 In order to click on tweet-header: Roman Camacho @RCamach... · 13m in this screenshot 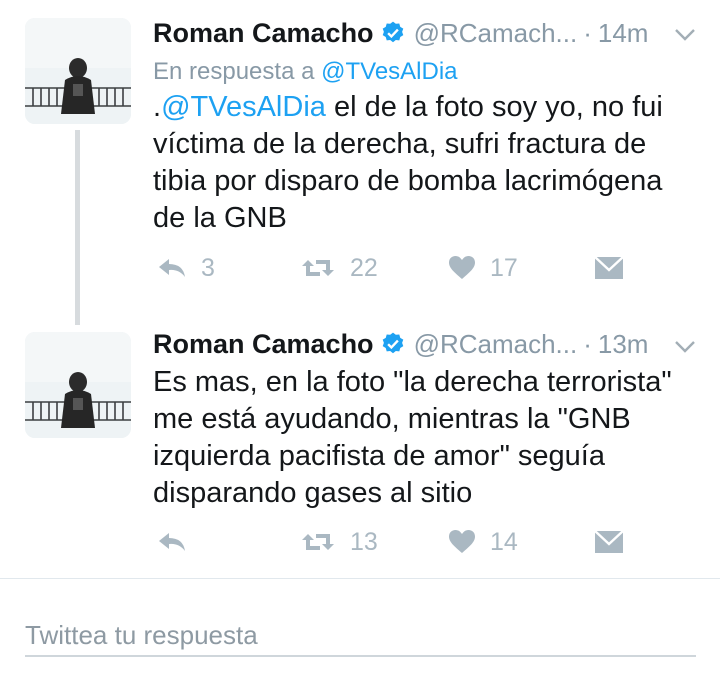, I will do `click(400, 344)`.